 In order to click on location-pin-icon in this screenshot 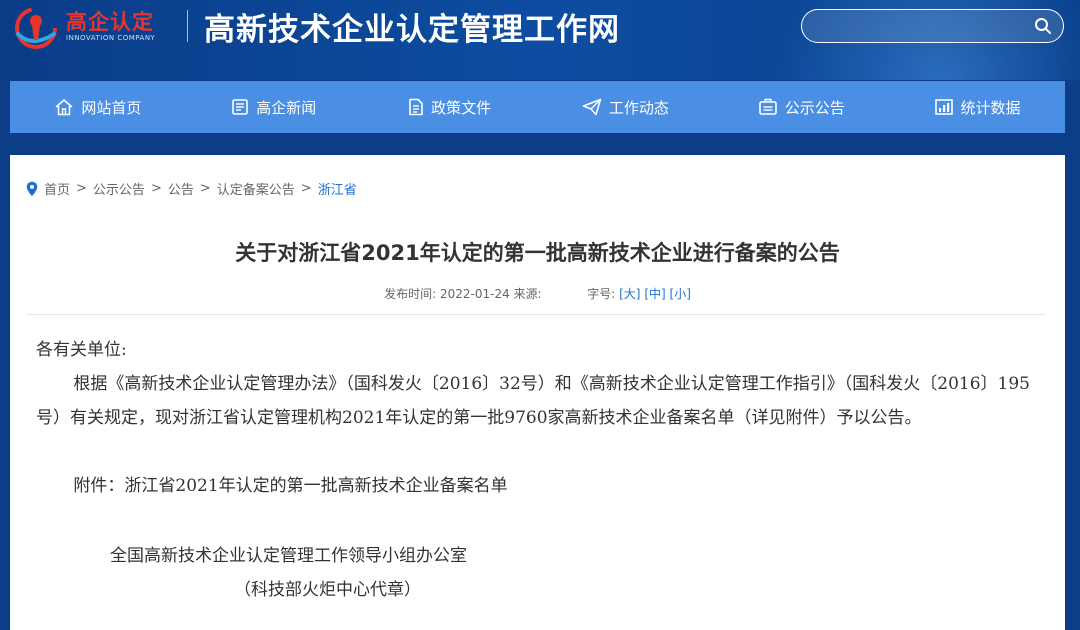, I will do `click(32, 188)`.